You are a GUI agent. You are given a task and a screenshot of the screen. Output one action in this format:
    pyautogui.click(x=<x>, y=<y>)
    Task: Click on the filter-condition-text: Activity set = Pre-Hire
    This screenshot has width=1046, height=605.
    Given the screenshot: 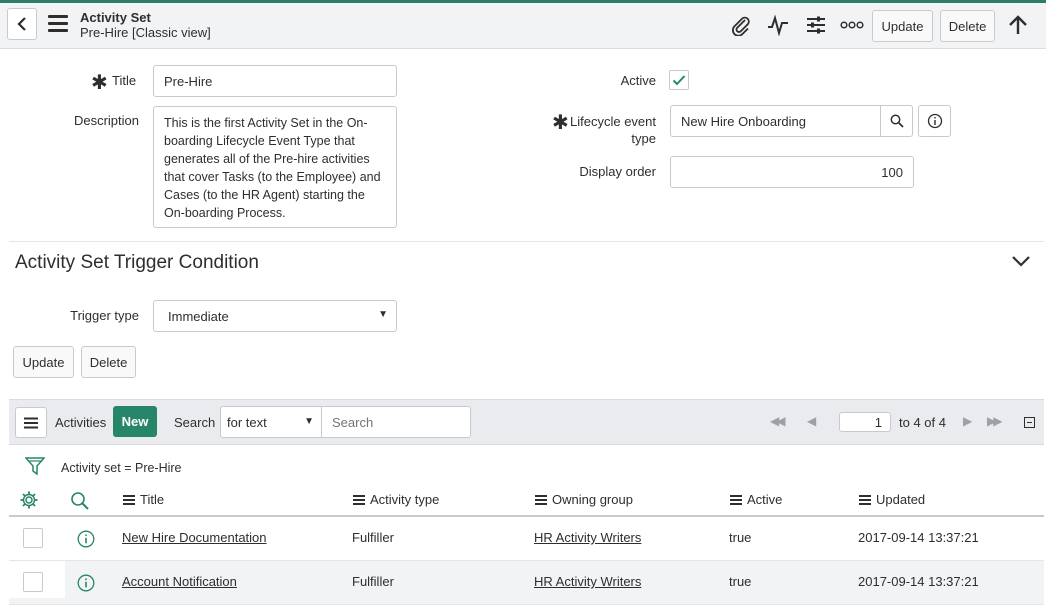 What is the action you would take?
    pyautogui.click(x=121, y=468)
    